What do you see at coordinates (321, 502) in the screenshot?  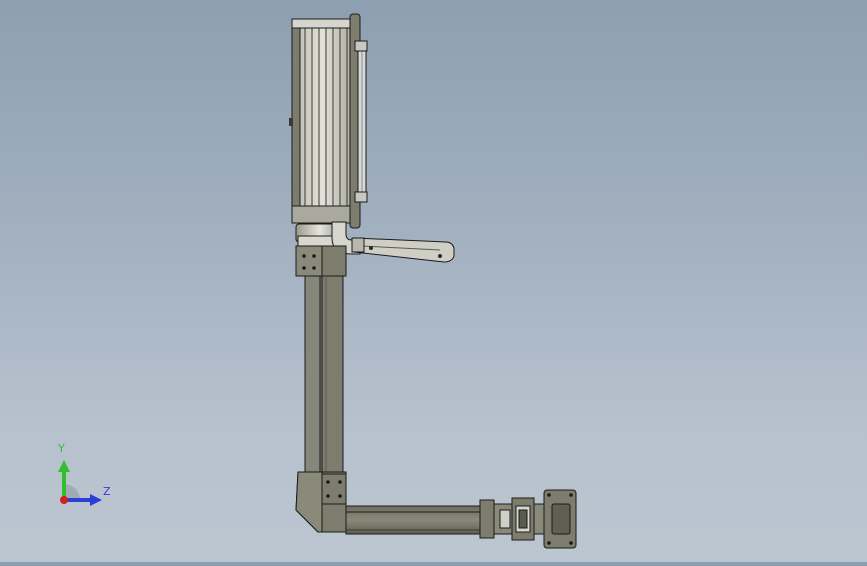 I see `corner-bracket` at bounding box center [321, 502].